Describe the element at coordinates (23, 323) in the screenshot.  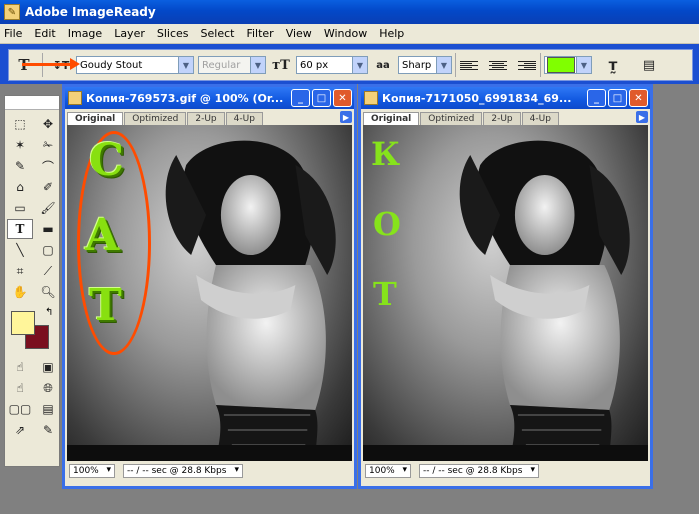
I see `foreground-color-swatch` at that location.